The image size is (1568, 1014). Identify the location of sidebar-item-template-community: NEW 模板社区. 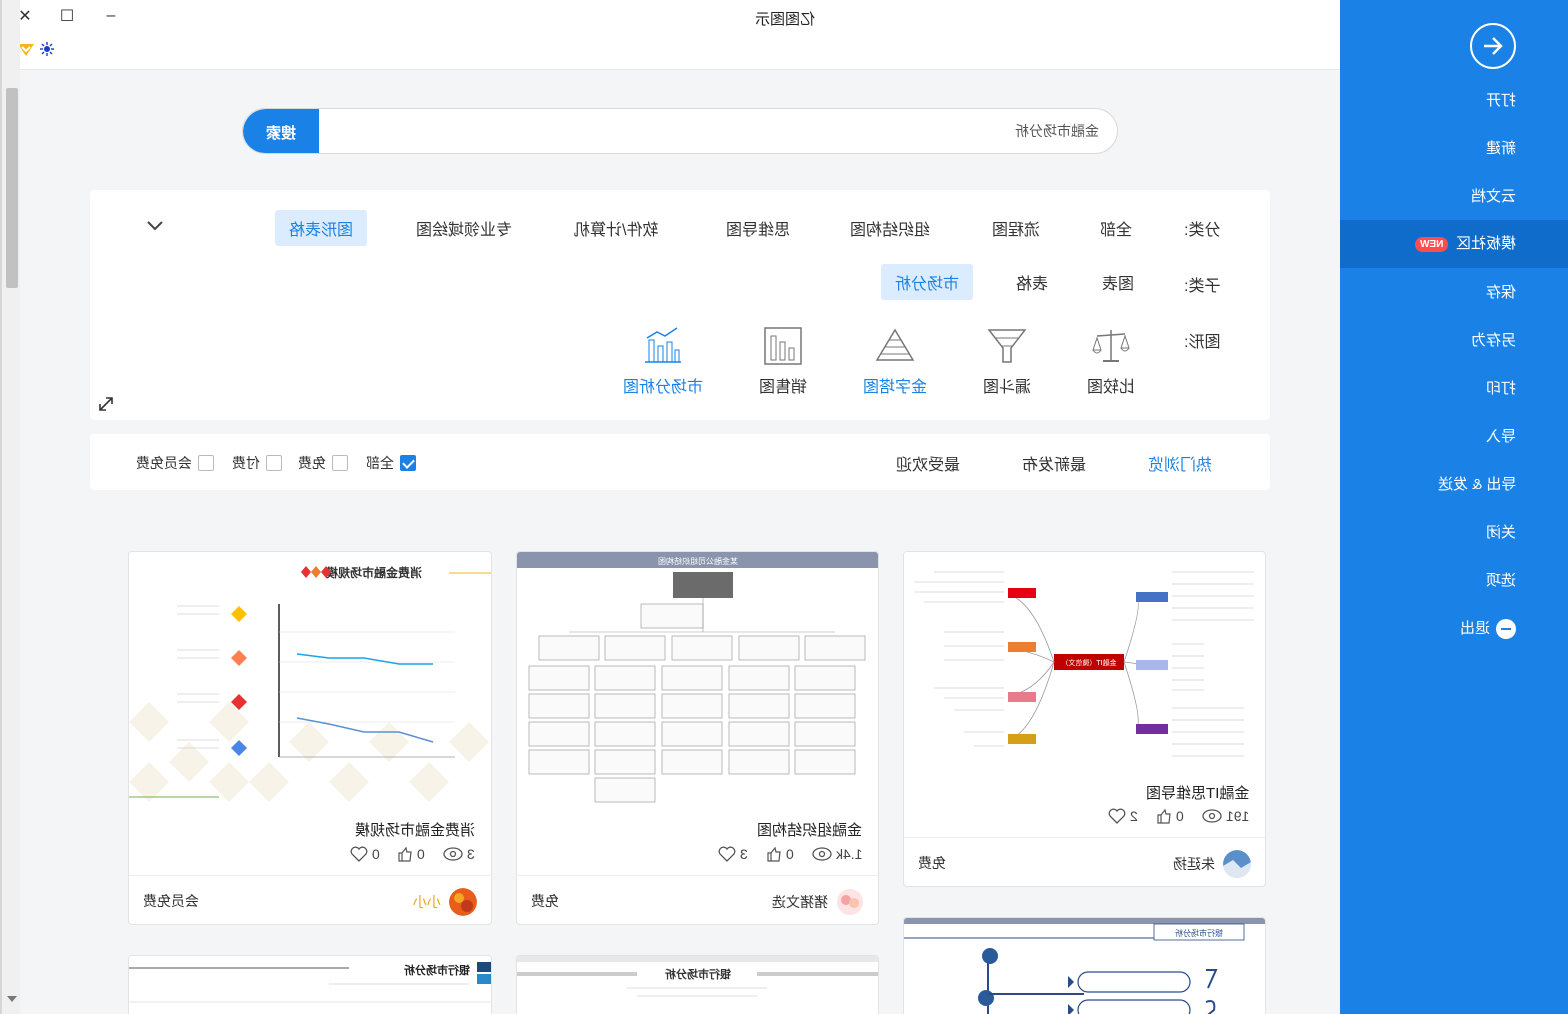
(1454, 244).